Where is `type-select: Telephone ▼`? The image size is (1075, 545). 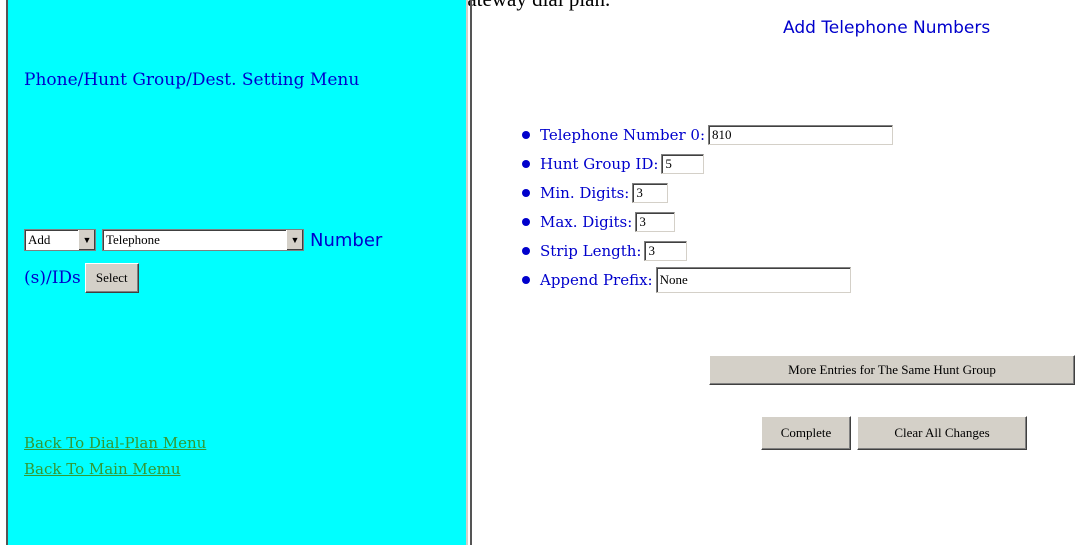 type-select: Telephone ▼ is located at coordinates (203, 240).